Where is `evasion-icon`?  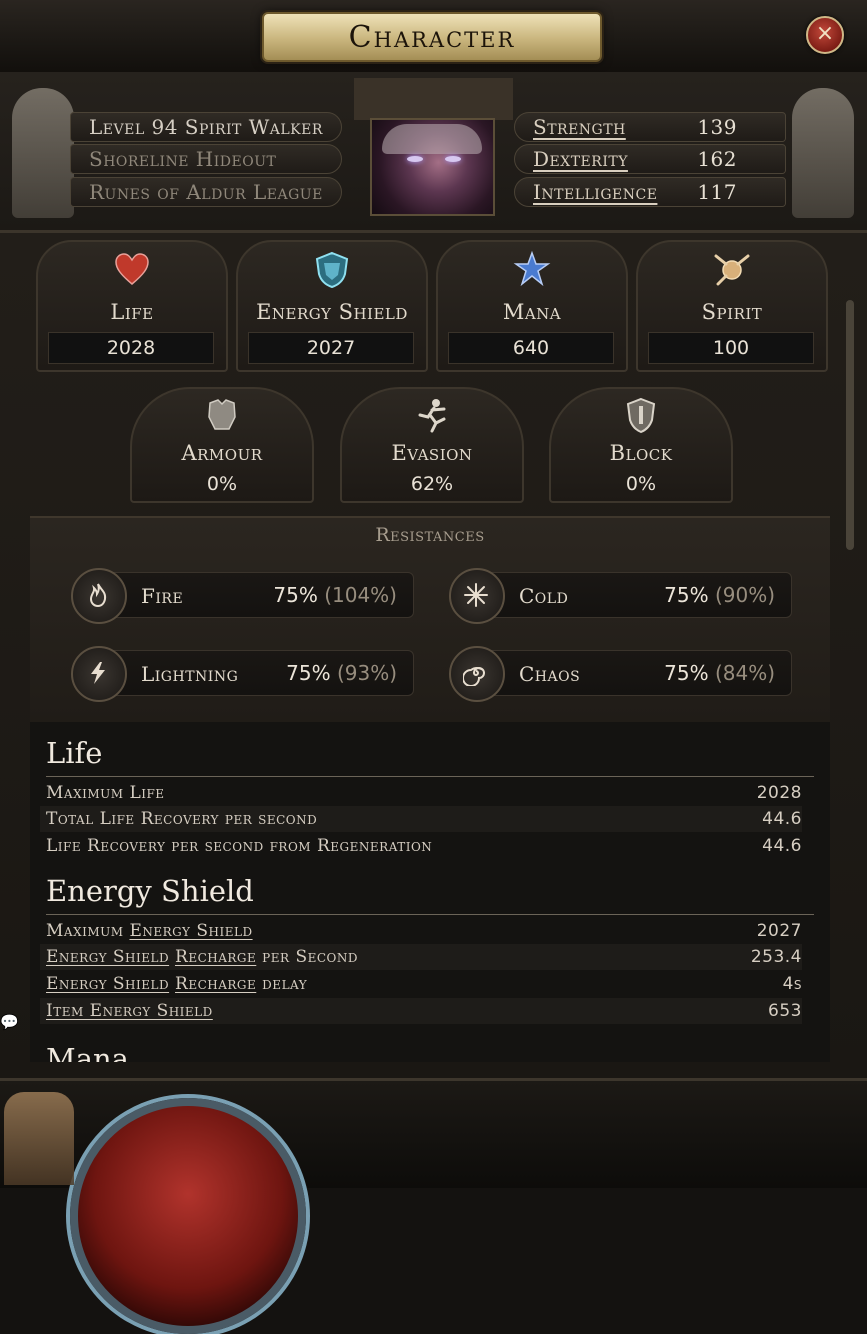
evasion-icon is located at coordinates (432, 416).